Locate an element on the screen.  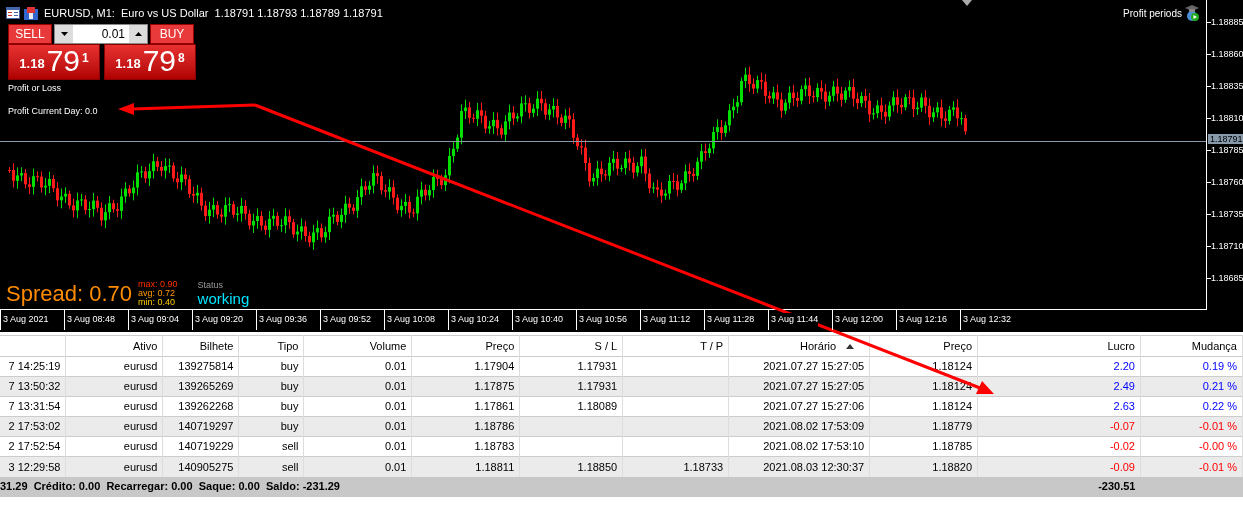
table-cell: 1.18733 is located at coordinates (703, 466).